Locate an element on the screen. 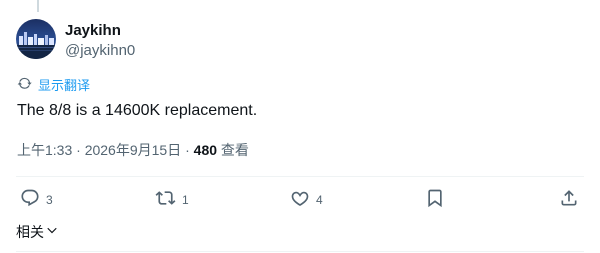  translate-icon is located at coordinates (24, 86).